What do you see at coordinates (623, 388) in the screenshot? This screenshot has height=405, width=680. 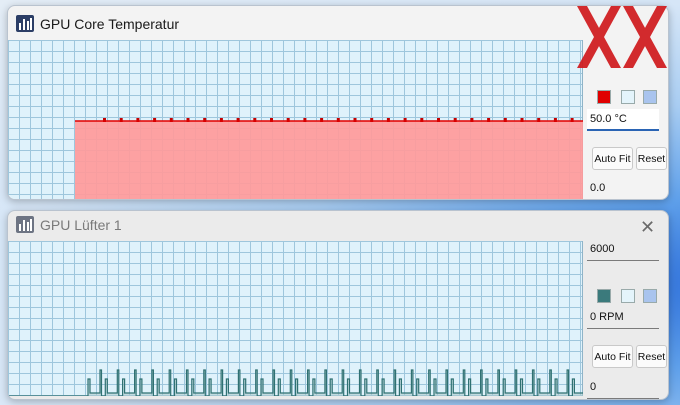 I see `min-value-field: 0` at bounding box center [623, 388].